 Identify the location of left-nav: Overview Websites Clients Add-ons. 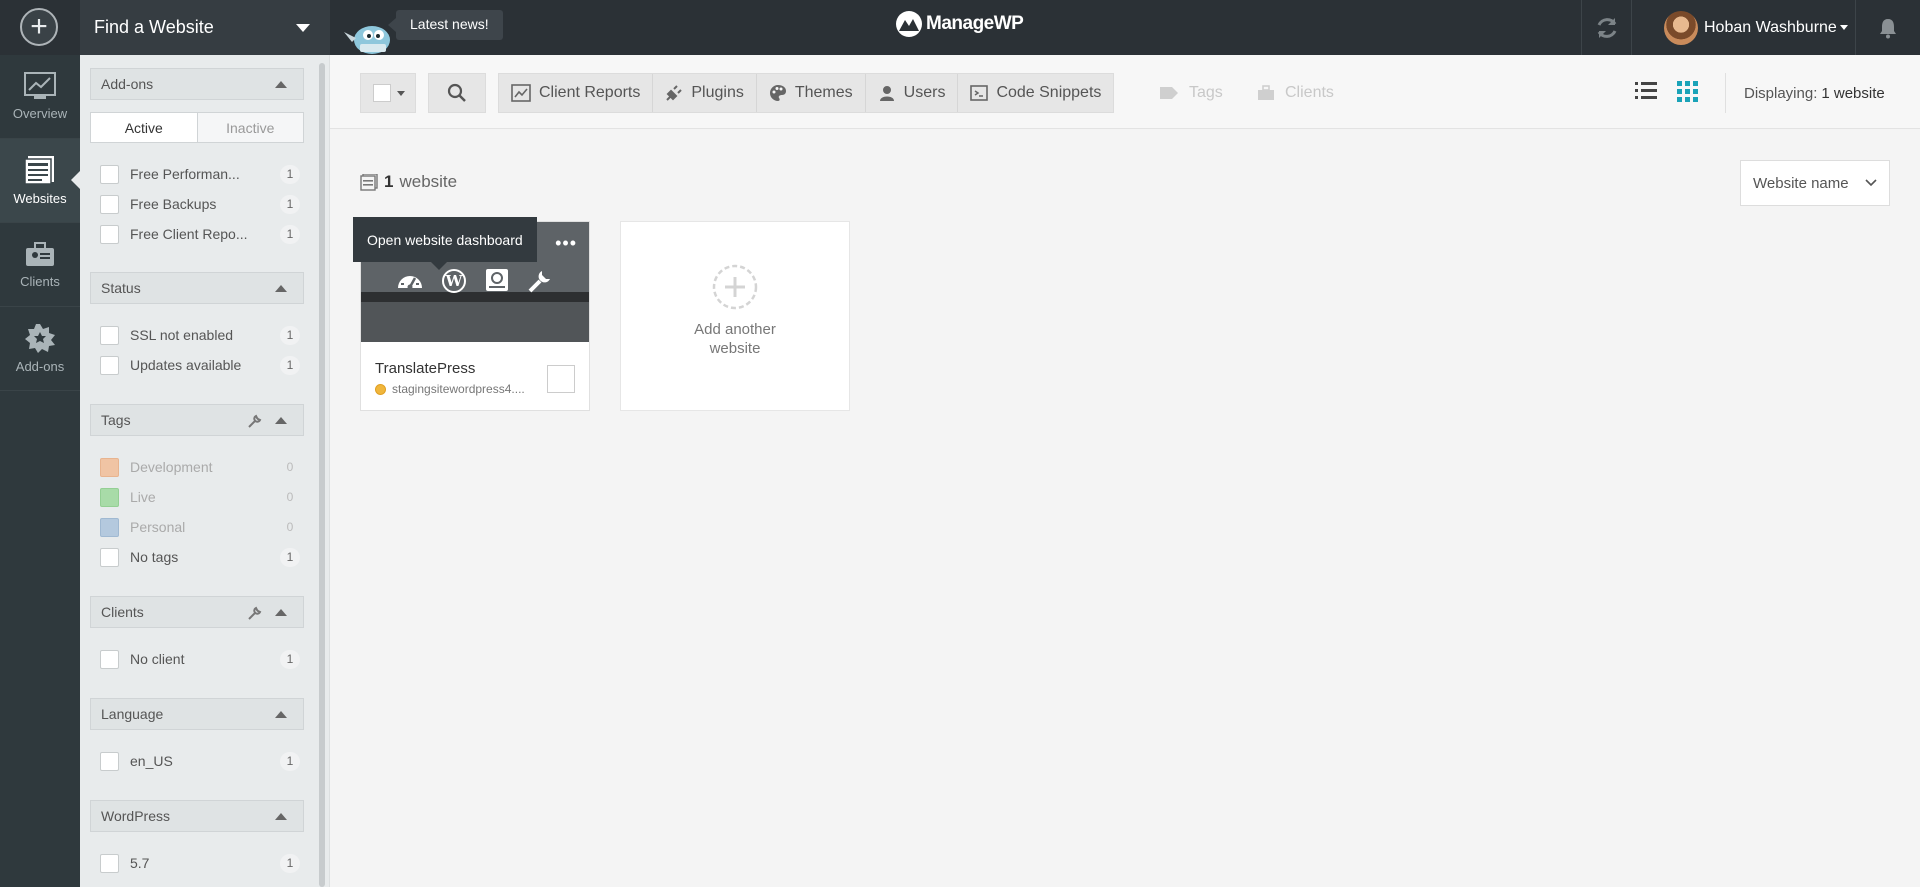
(40, 471).